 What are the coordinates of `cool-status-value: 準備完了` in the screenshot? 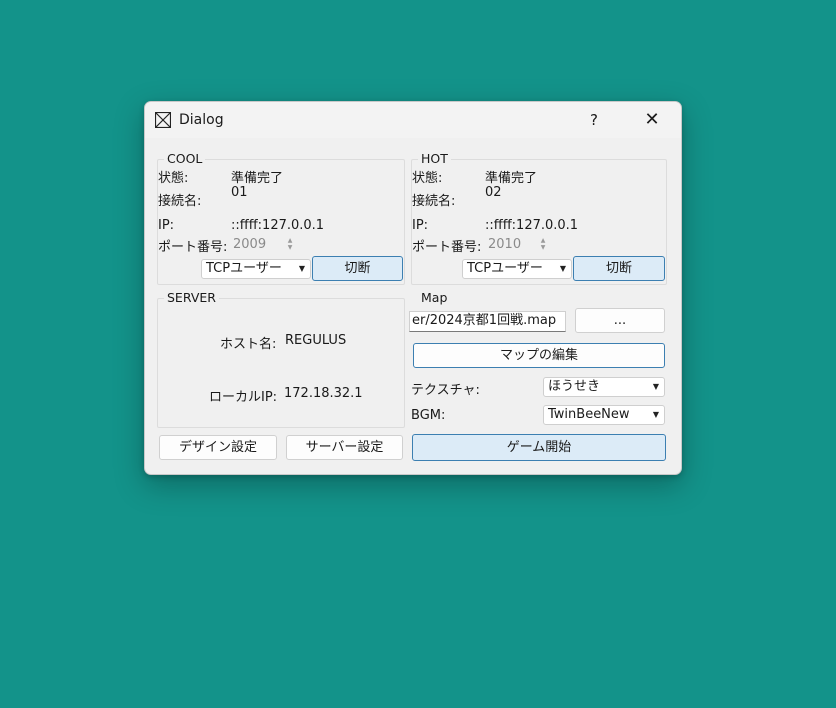 It's located at (257, 178).